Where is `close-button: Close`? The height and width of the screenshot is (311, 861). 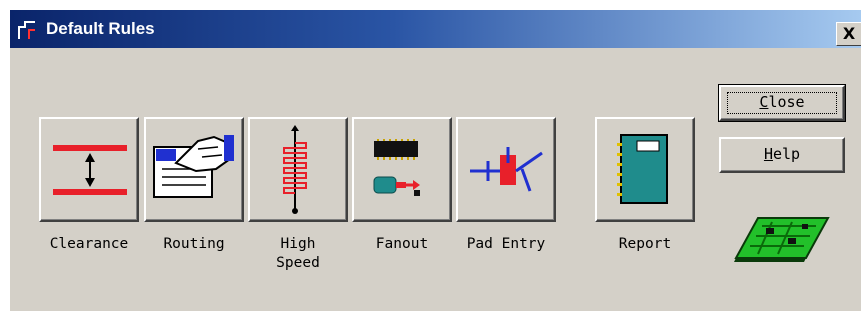
close-button: Close is located at coordinates (782, 103).